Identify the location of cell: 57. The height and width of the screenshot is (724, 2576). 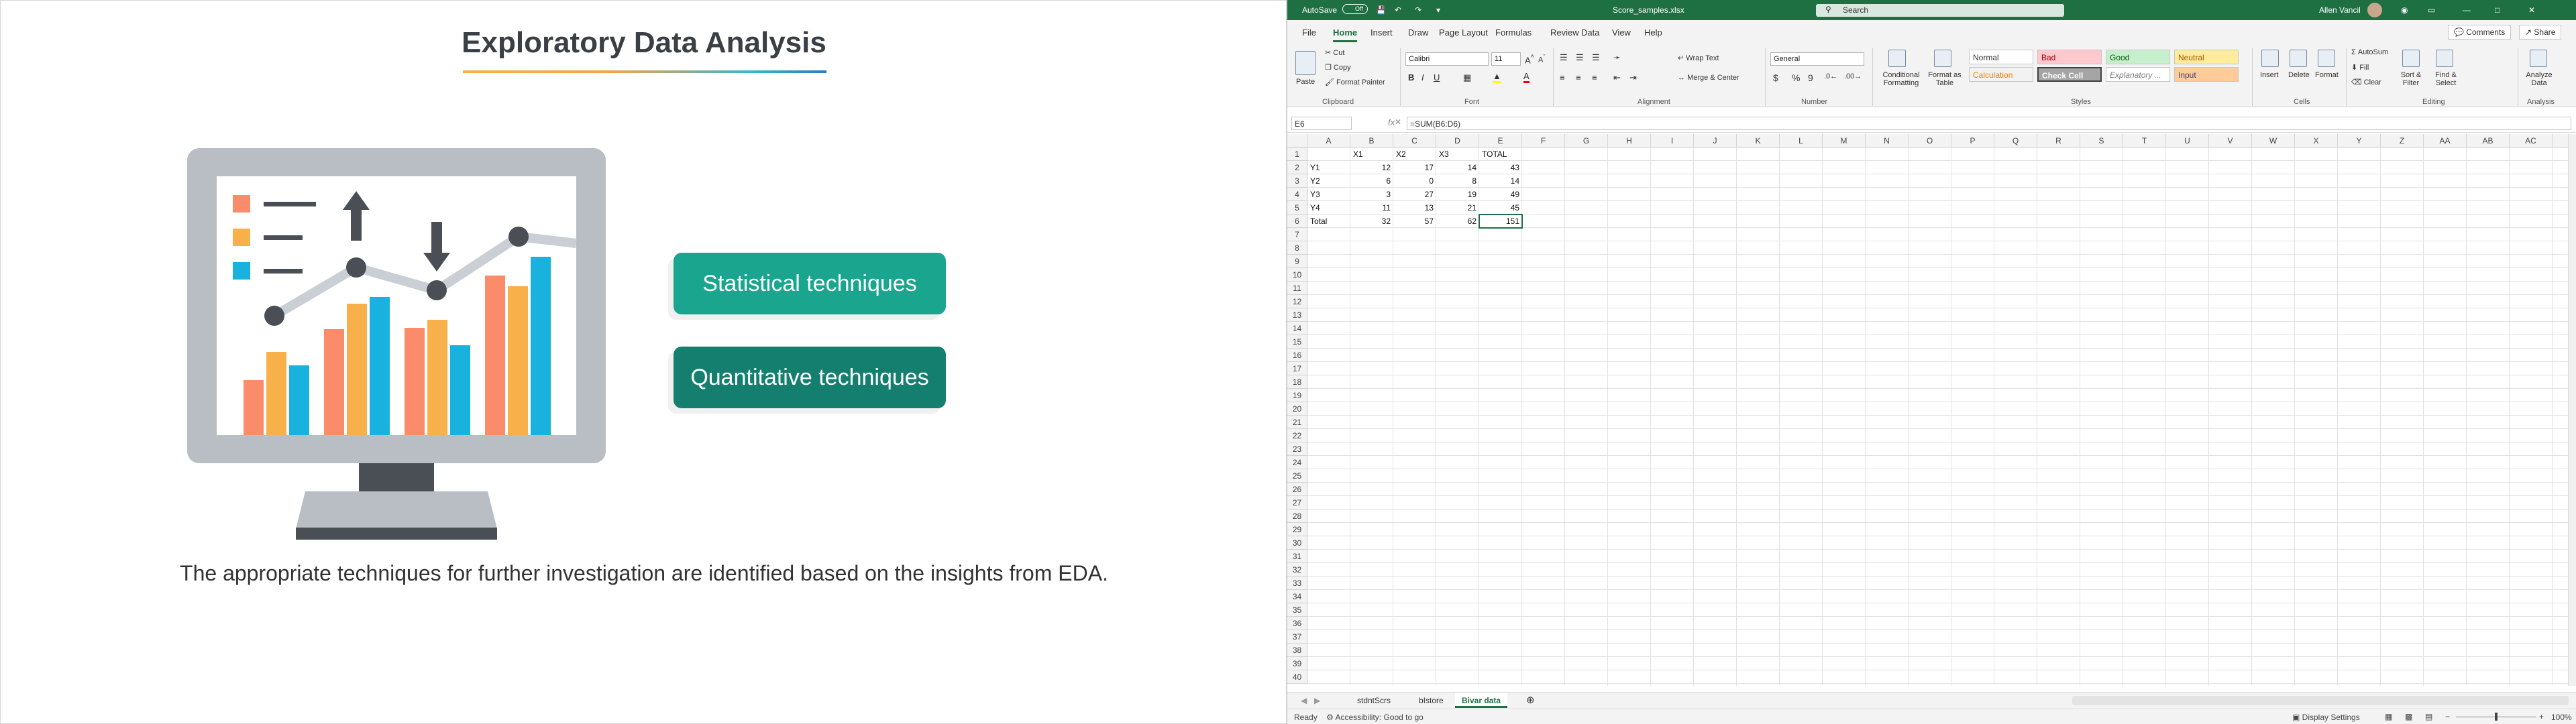
(1414, 221).